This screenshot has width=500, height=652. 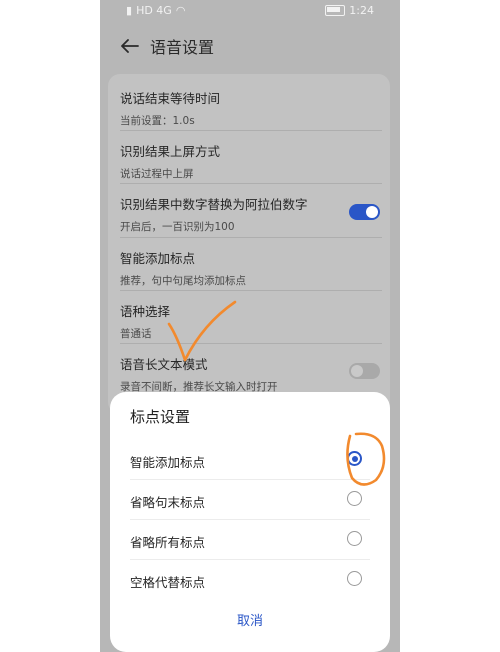 What do you see at coordinates (250, 46) in the screenshot?
I see `top-bar: 语音设置` at bounding box center [250, 46].